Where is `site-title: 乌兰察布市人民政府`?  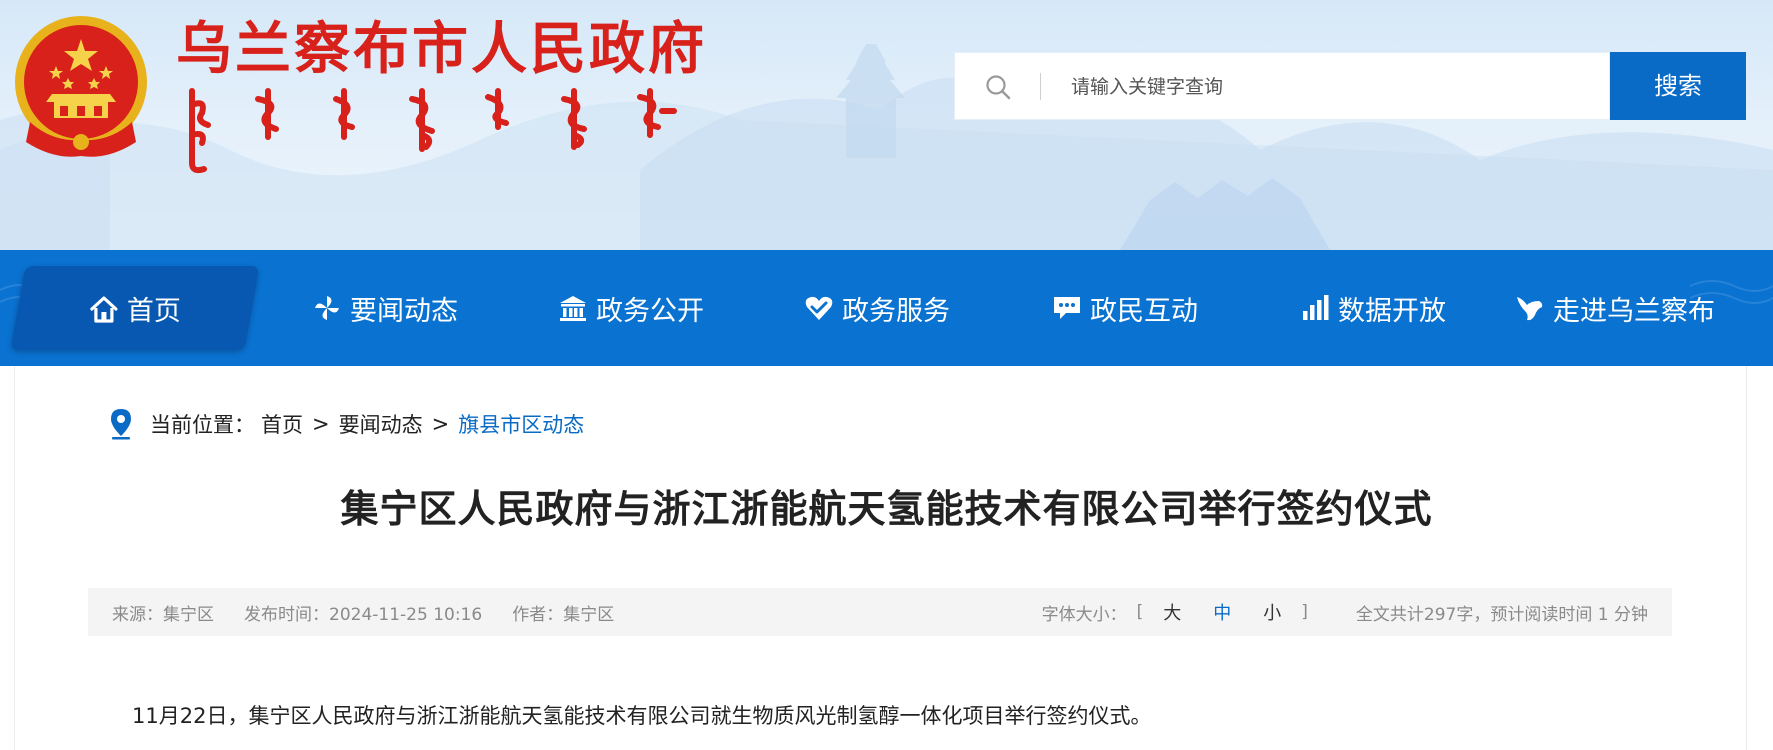 site-title: 乌兰察布市人民政府 is located at coordinates (441, 49).